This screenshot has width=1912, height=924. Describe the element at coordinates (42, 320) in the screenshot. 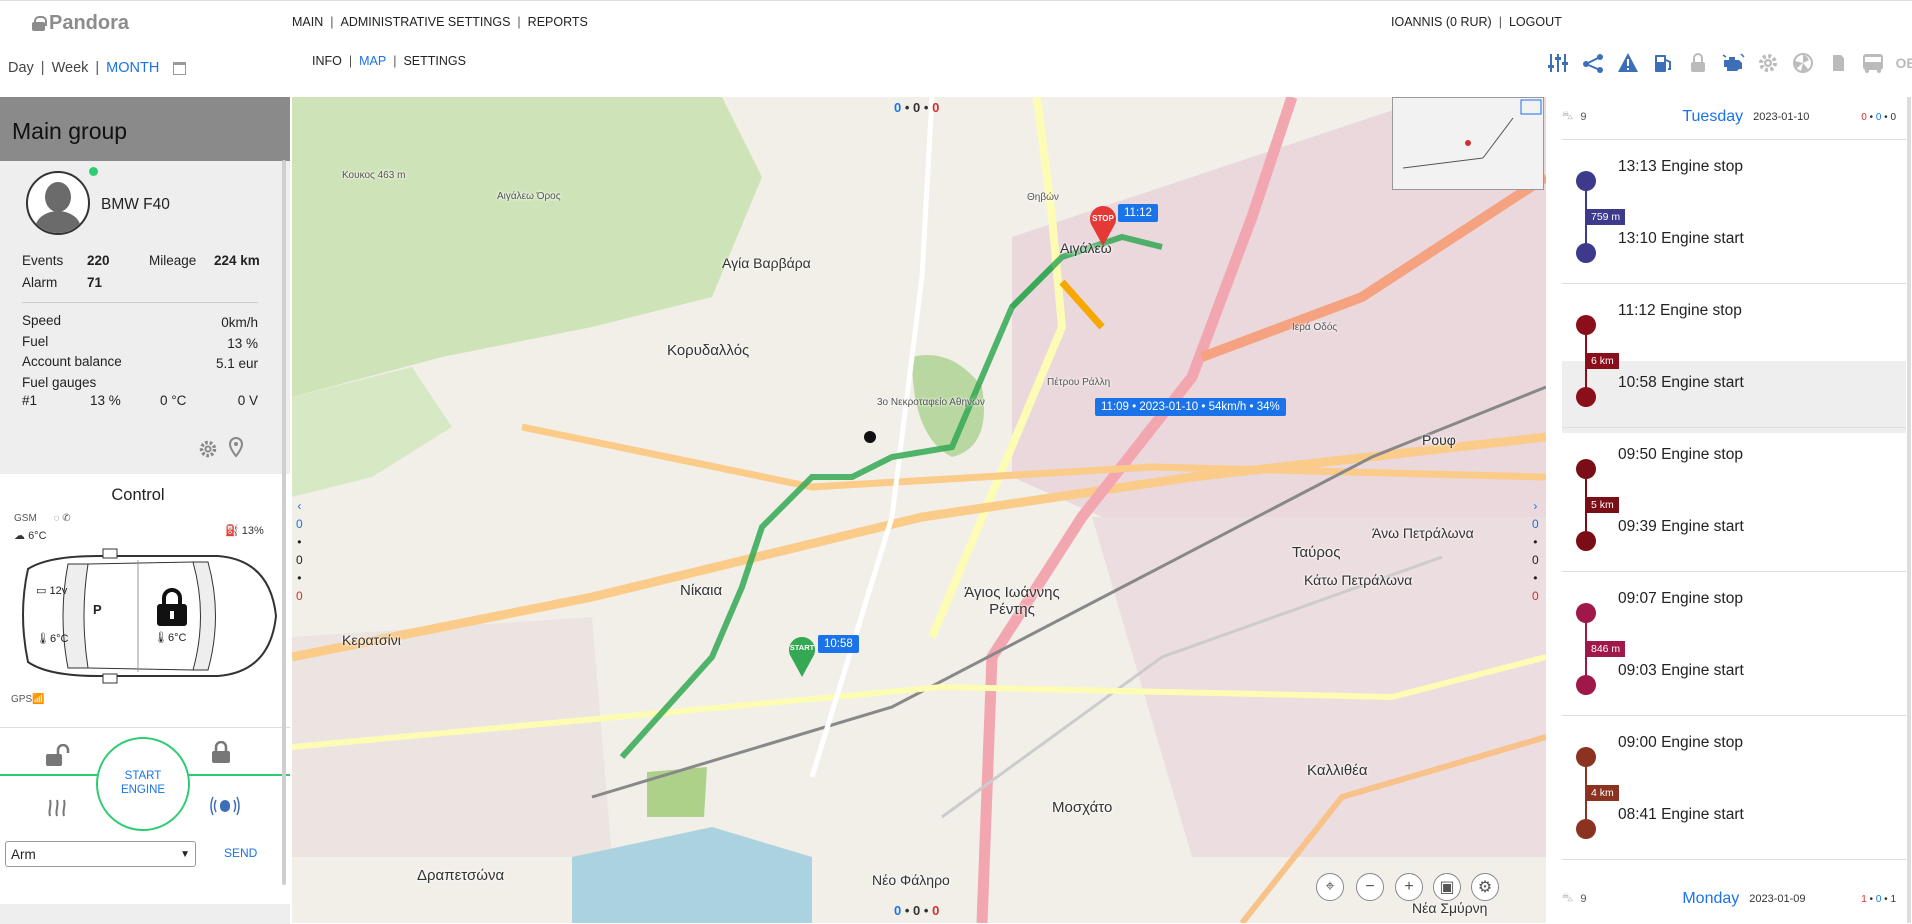

I see `speed-label: Speed` at that location.